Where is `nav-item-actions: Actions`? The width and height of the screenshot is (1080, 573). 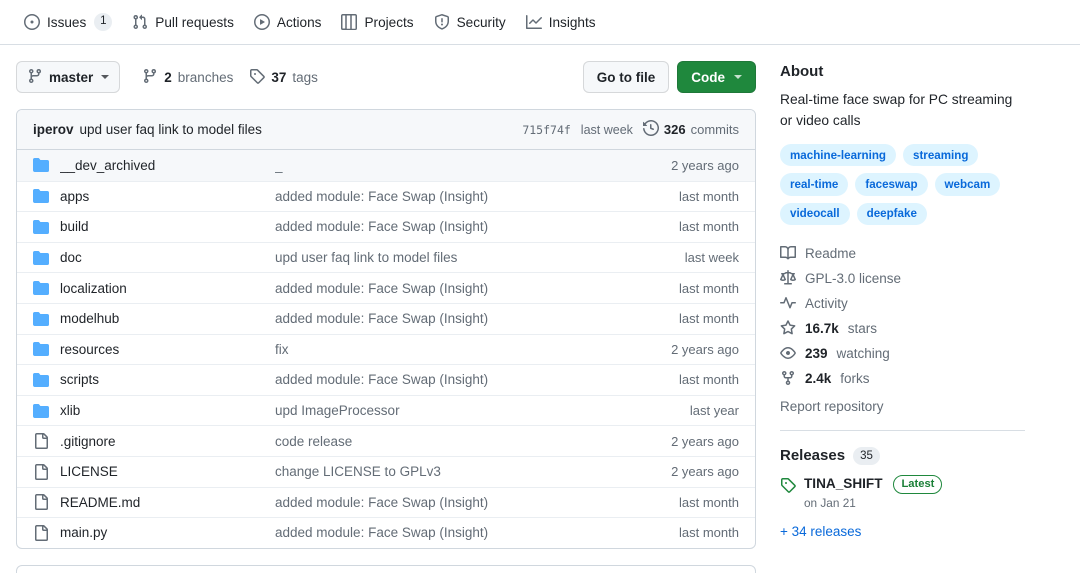 nav-item-actions: Actions is located at coordinates (288, 22).